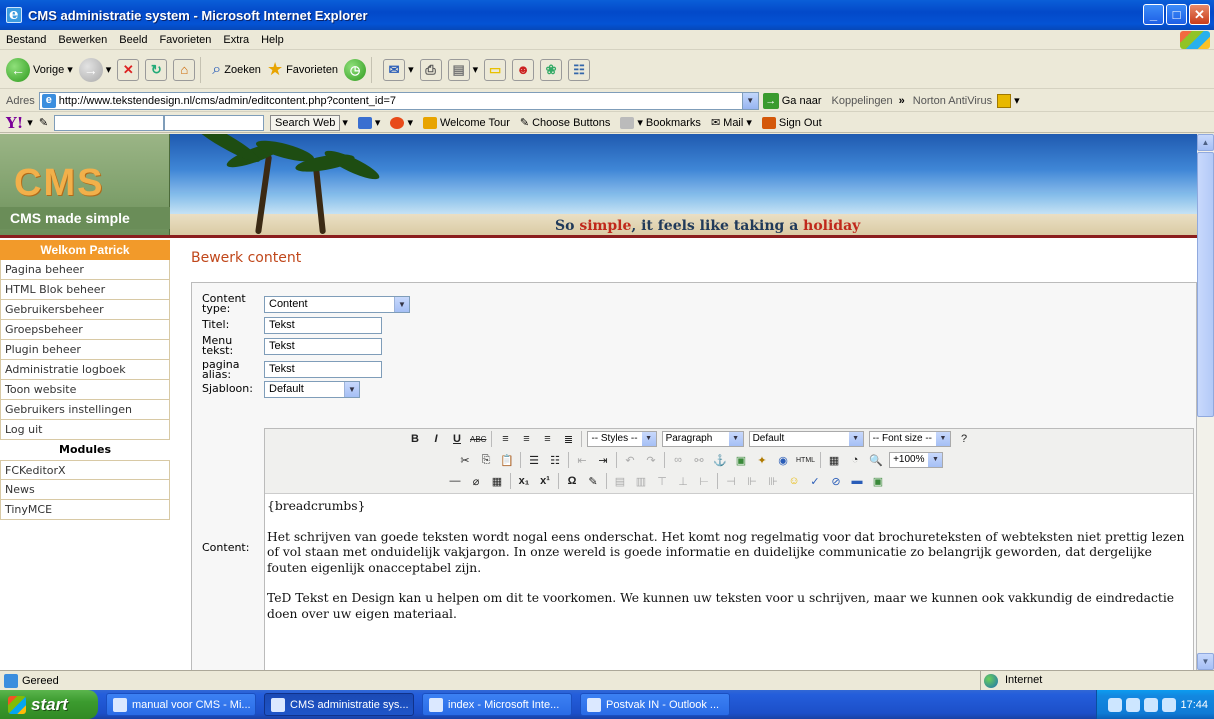  Describe the element at coordinates (862, 101) in the screenshot. I see `links-button: Koppelingen` at that location.